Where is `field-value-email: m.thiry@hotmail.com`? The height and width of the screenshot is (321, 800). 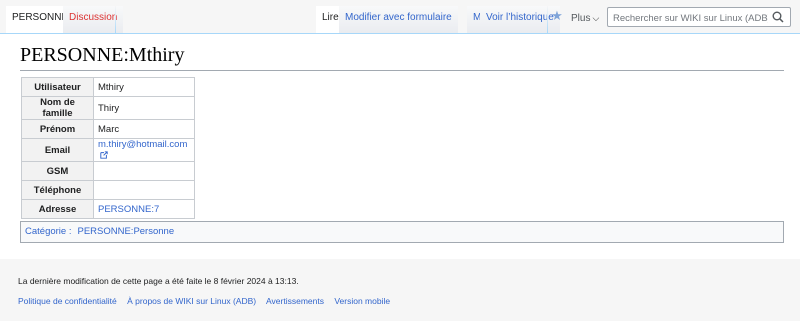
field-value-email: m.thiry@hotmail.com is located at coordinates (144, 150).